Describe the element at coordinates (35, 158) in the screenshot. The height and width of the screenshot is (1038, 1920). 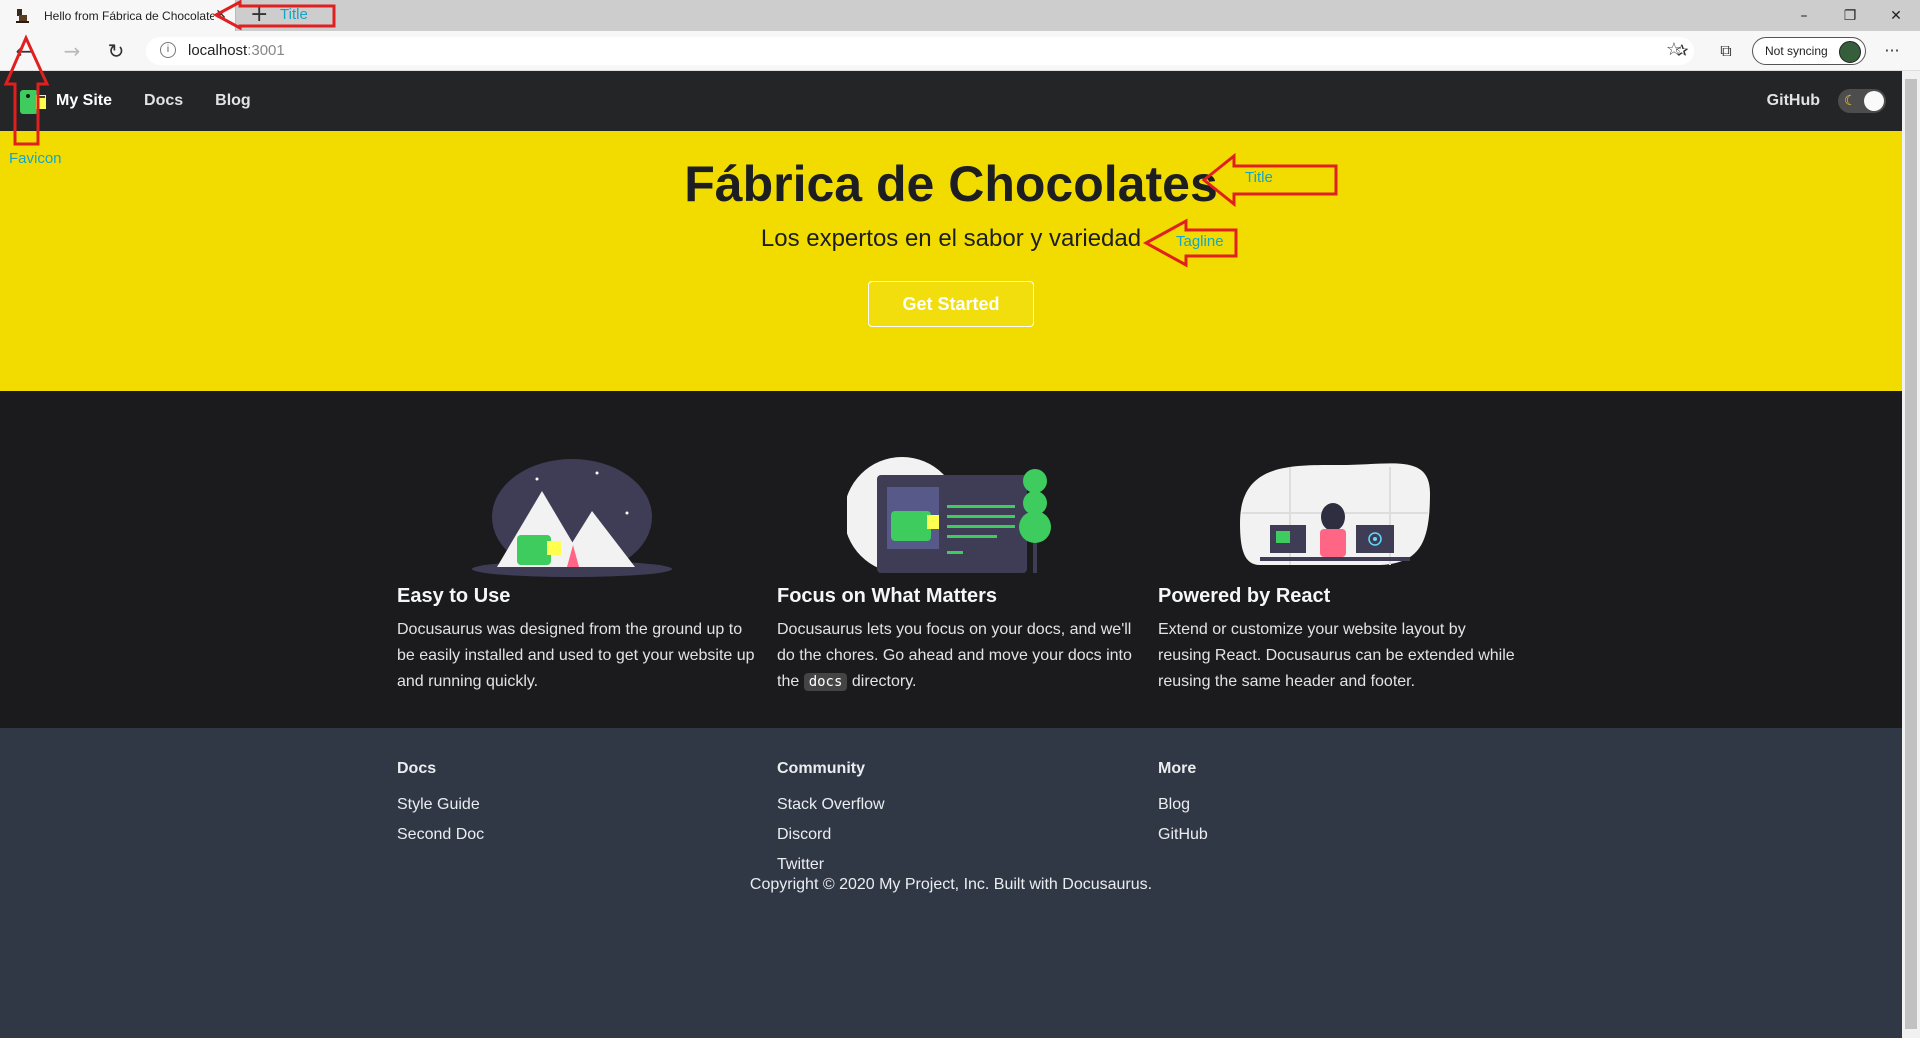
I see `annotation-favicon-label: Favicon` at that location.